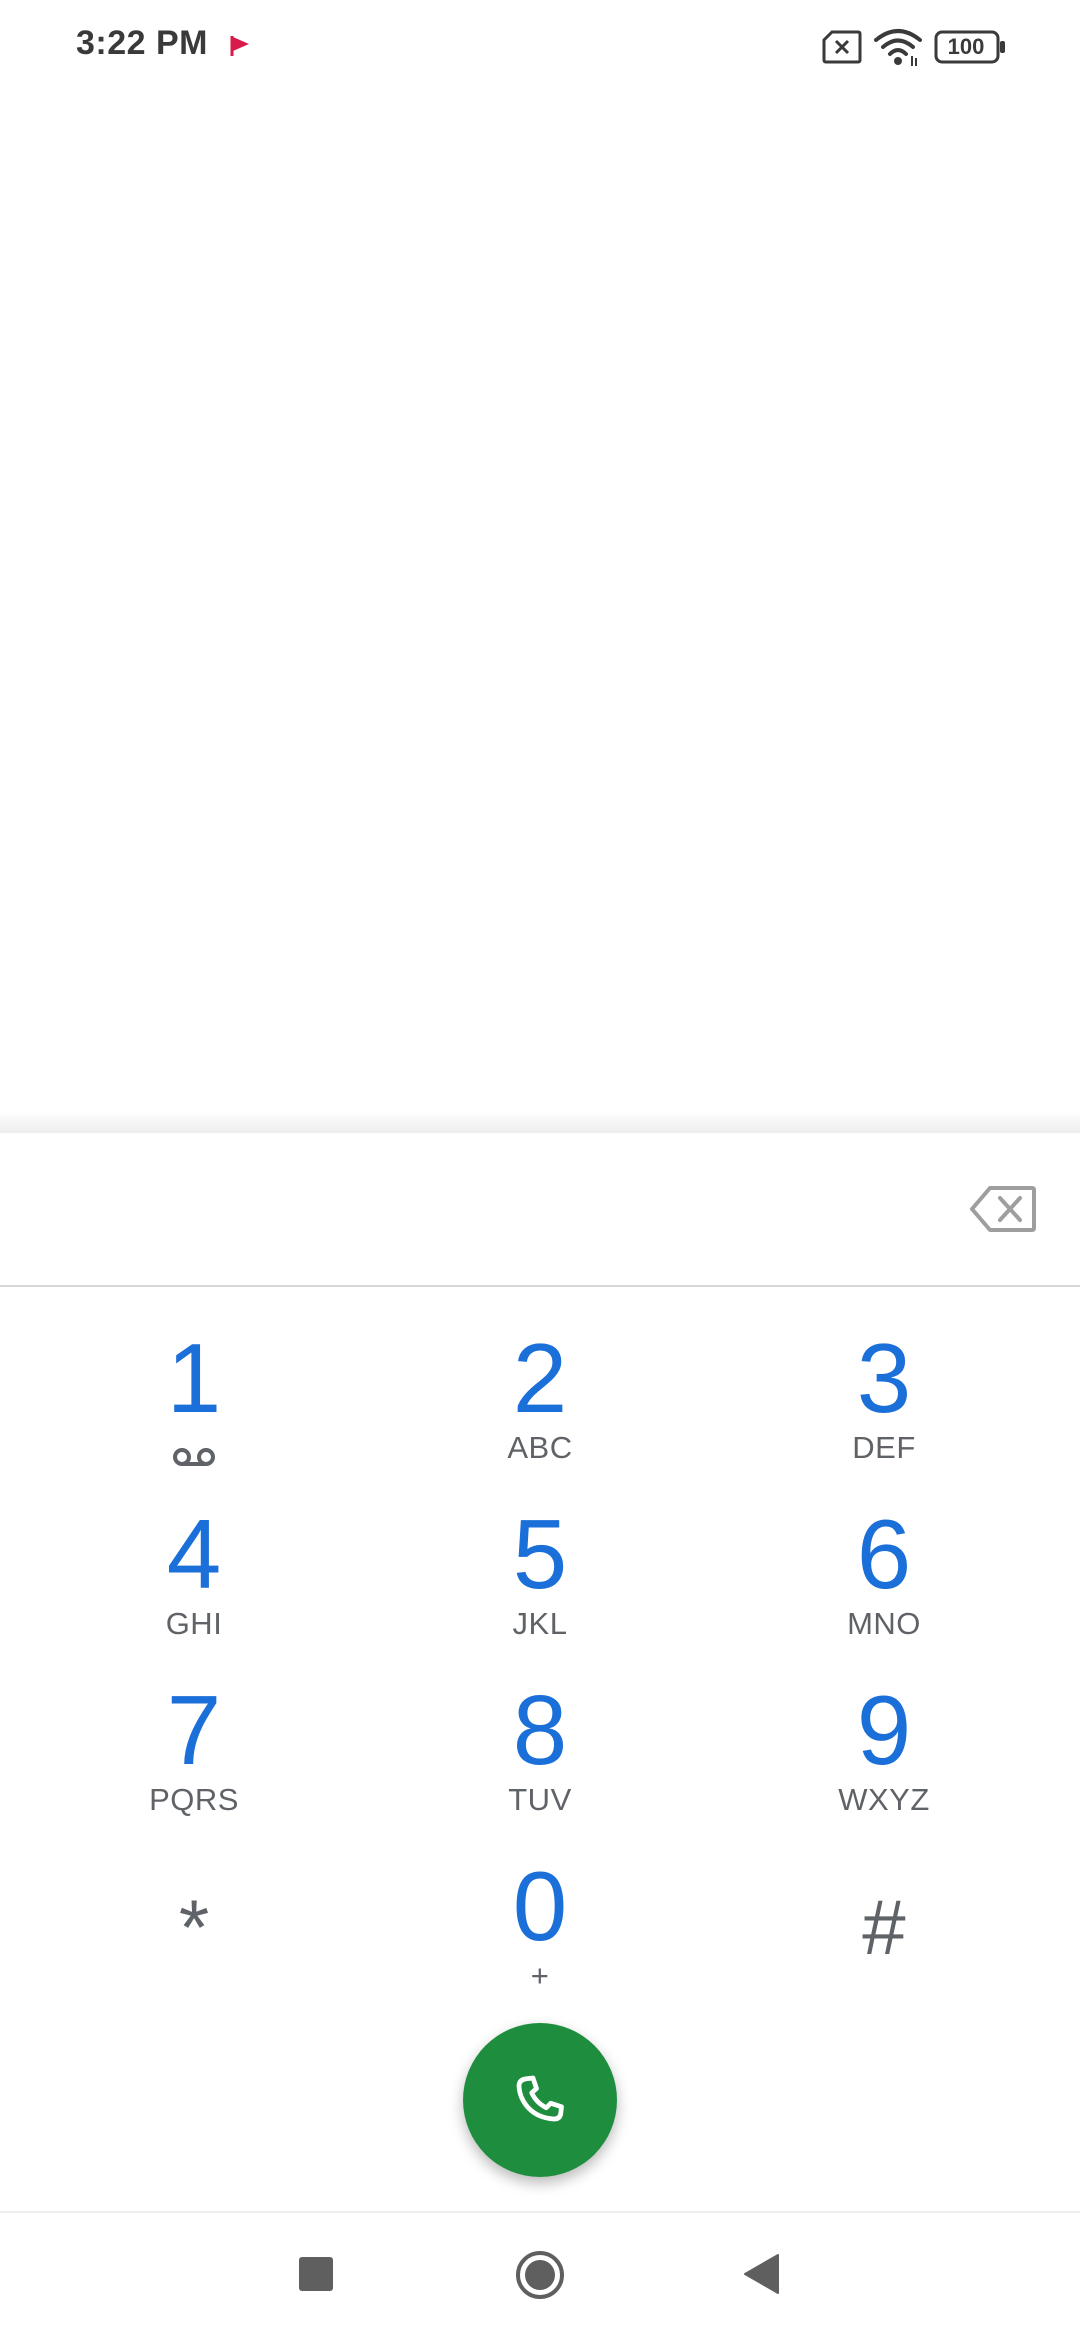 This screenshot has width=1080, height=2340. What do you see at coordinates (194, 1799) in the screenshot?
I see `key-letters: PQRS` at bounding box center [194, 1799].